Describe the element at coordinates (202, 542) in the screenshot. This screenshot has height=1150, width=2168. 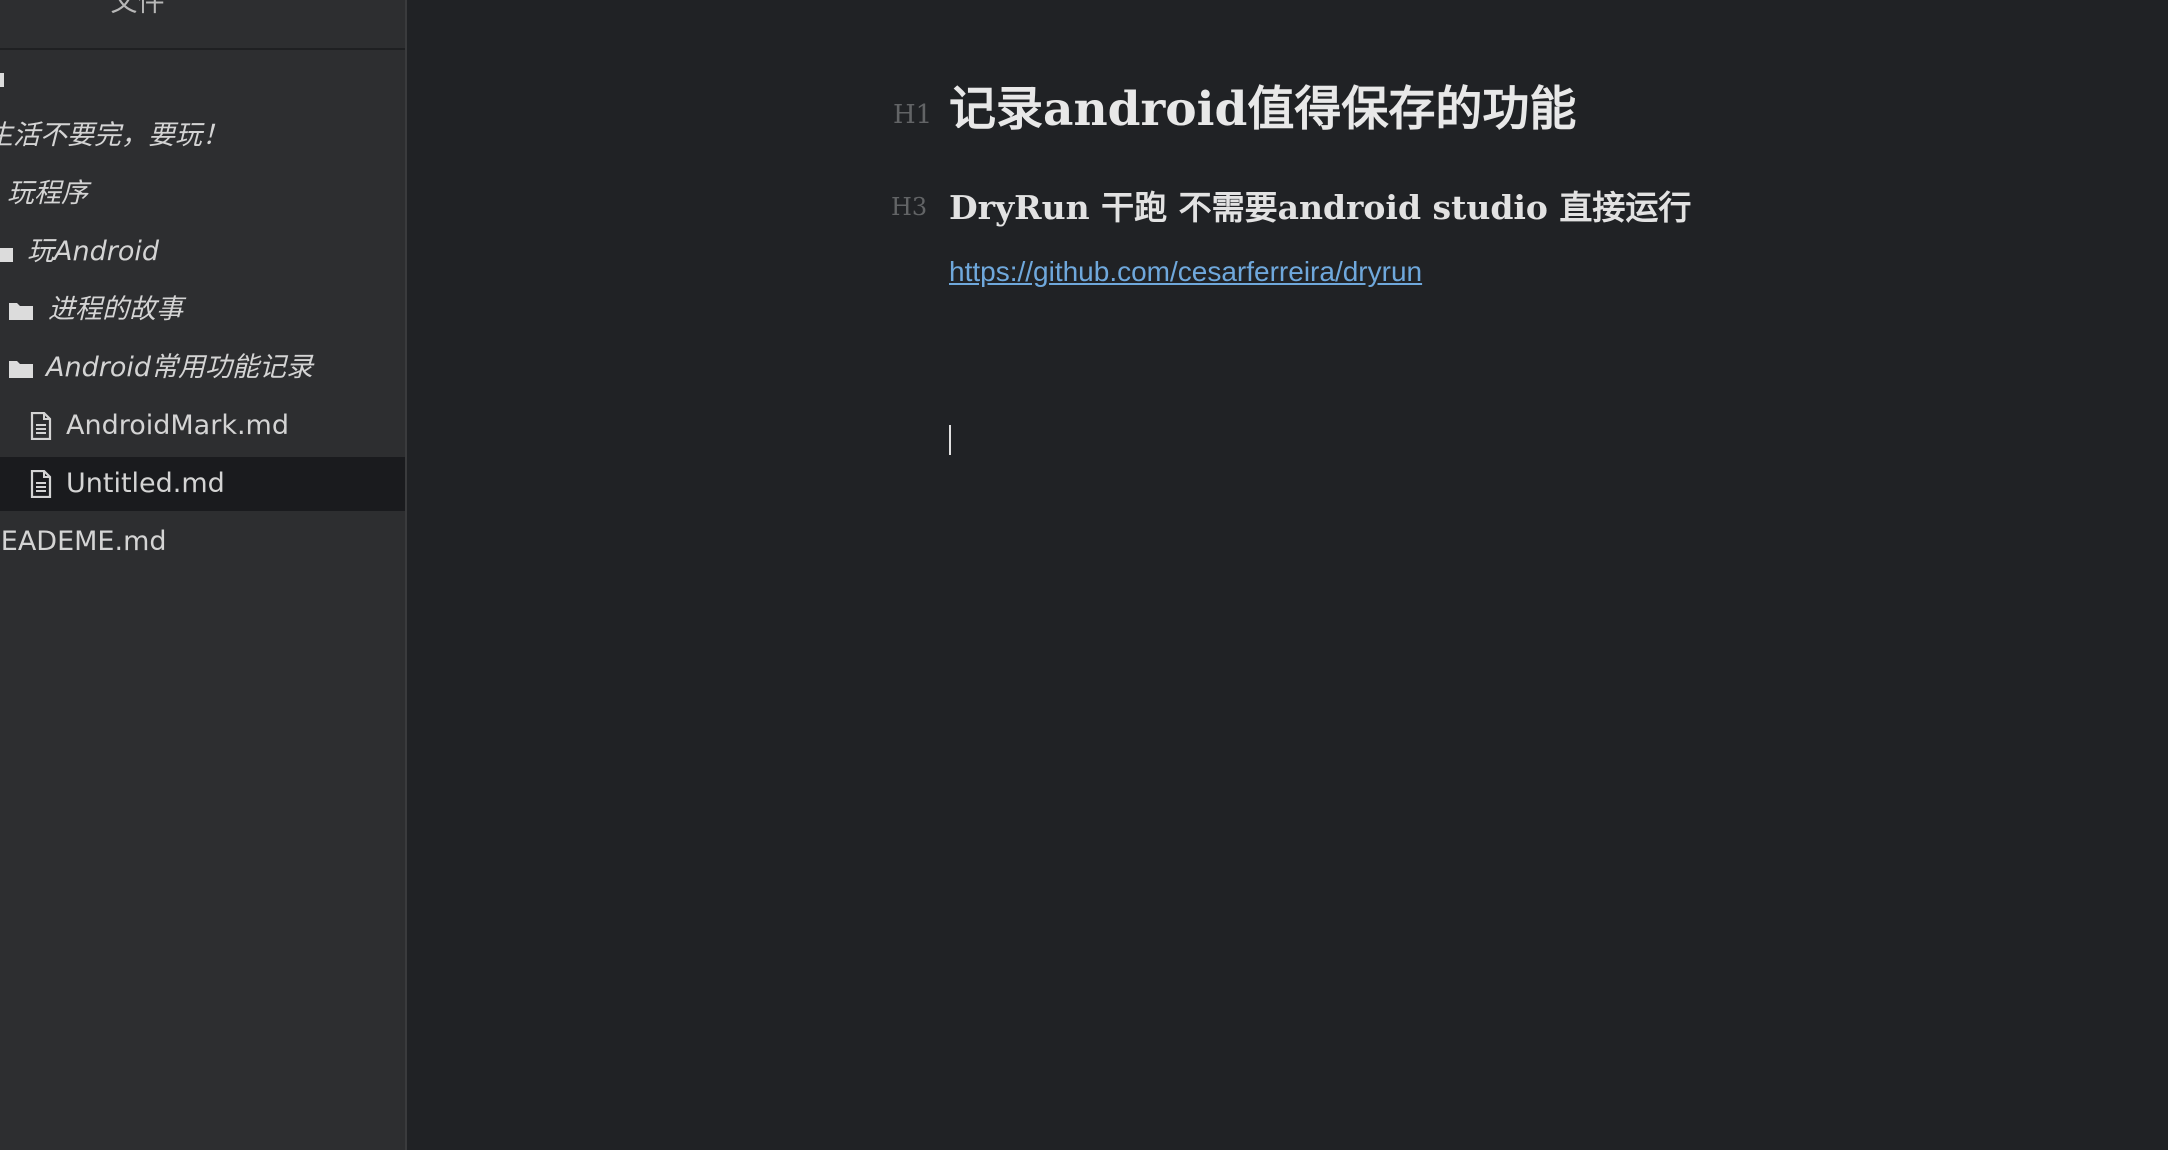
I see `tree-item-file: READEME.md` at that location.